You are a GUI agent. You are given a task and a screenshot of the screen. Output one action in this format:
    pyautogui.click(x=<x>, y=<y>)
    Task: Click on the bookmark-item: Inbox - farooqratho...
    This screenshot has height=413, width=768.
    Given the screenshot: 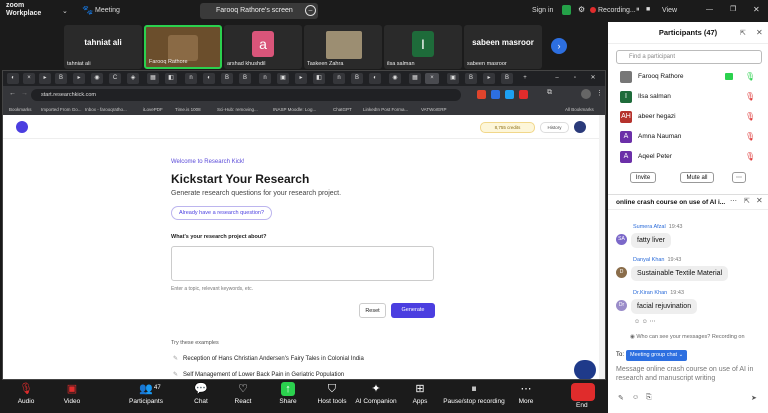 What is the action you would take?
    pyautogui.click(x=106, y=109)
    